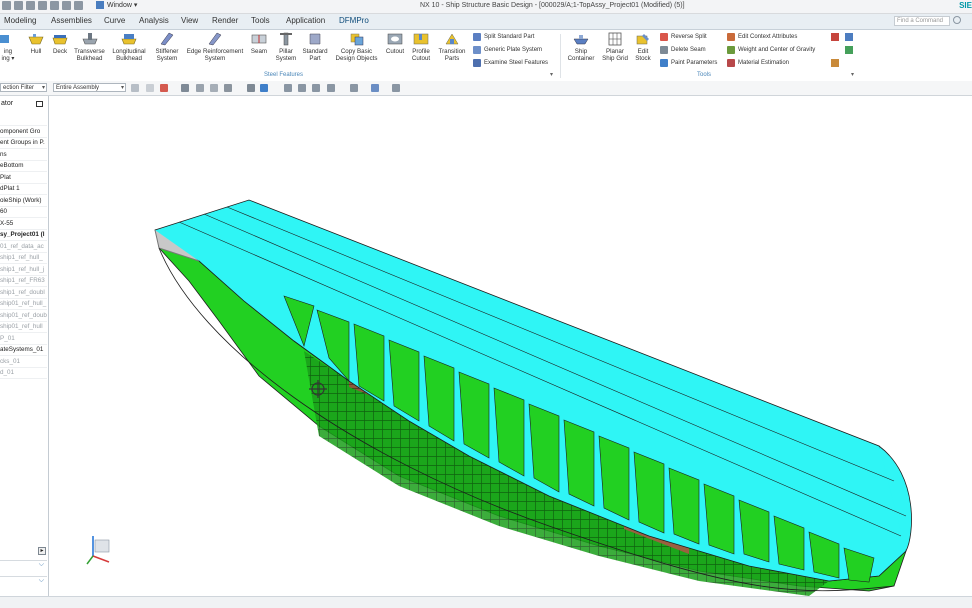 The image size is (972, 608). Describe the element at coordinates (135, 88) in the screenshot. I see `select-icon` at that location.